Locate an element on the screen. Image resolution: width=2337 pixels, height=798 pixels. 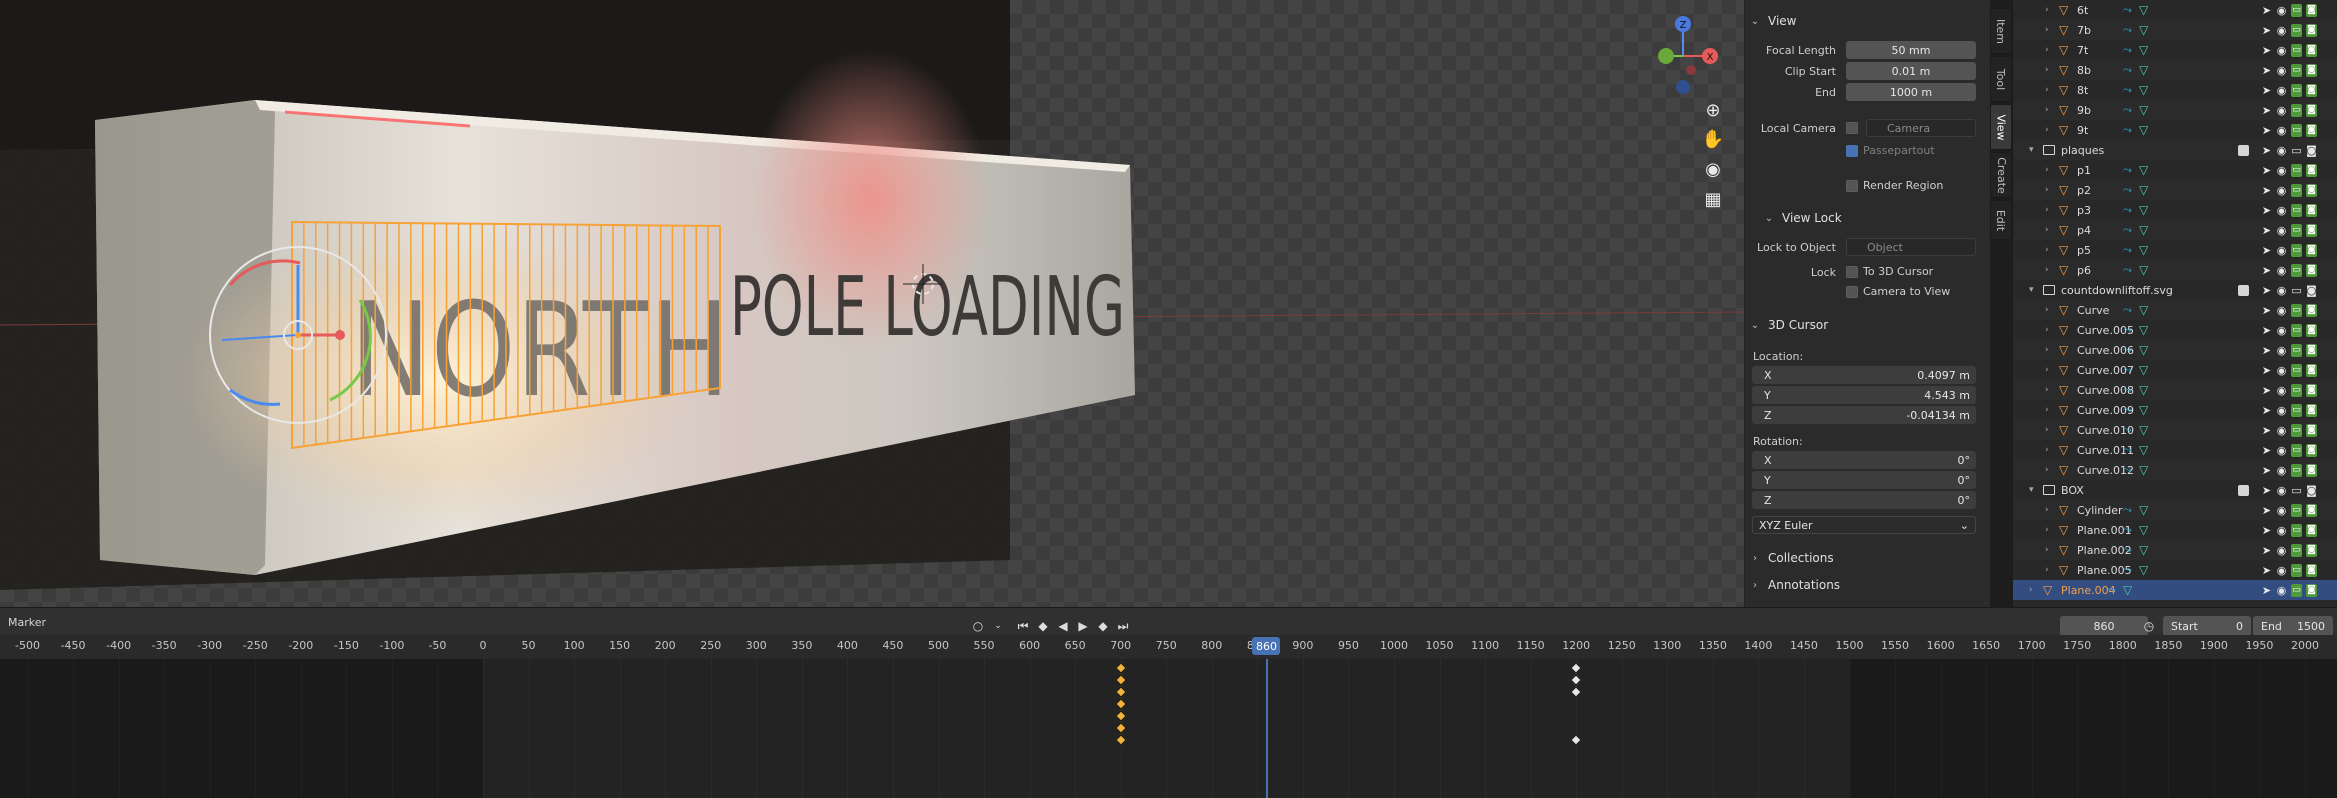
outliner-row: › ▽ Plane.002 ⤳ ▽ ➤ ◉ ▭ ◙ is located at coordinates (2175, 550).